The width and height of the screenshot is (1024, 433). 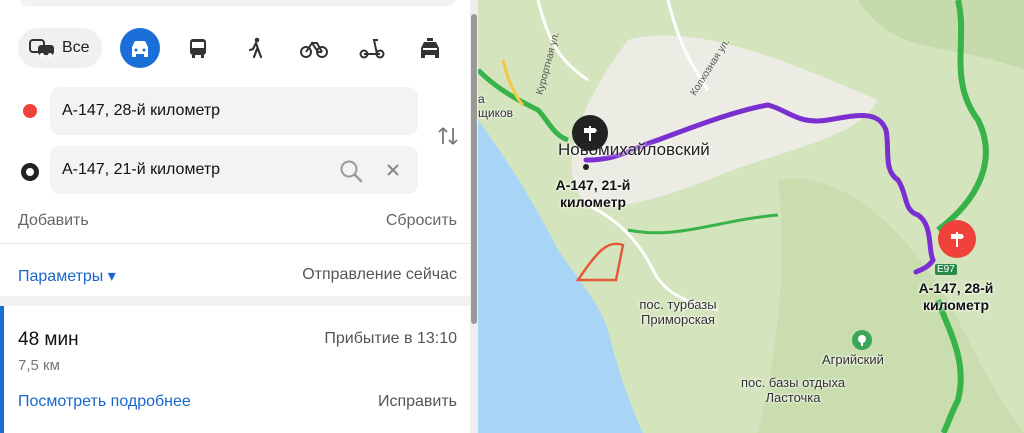 I want to click on scooter-icon, so click(x=372, y=49).